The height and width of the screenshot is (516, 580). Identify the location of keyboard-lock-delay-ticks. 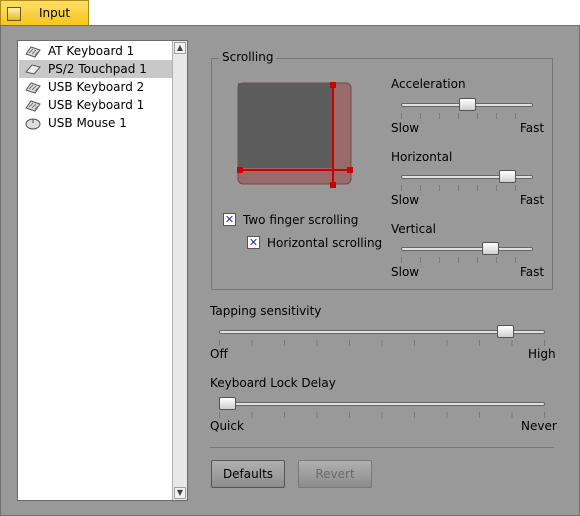
(382, 415).